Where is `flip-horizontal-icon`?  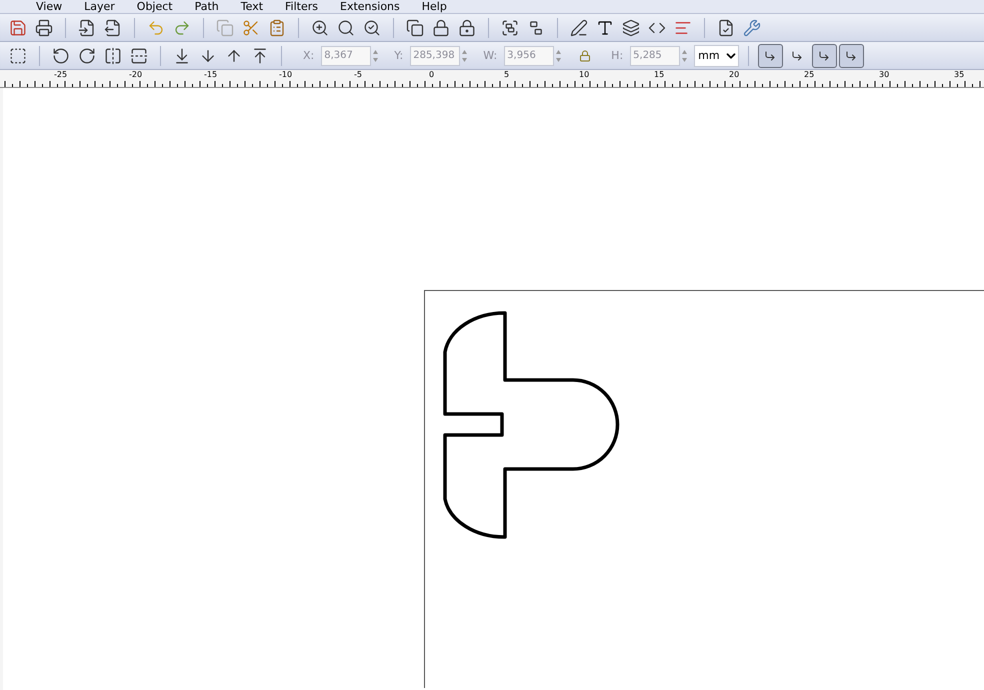 flip-horizontal-icon is located at coordinates (113, 55).